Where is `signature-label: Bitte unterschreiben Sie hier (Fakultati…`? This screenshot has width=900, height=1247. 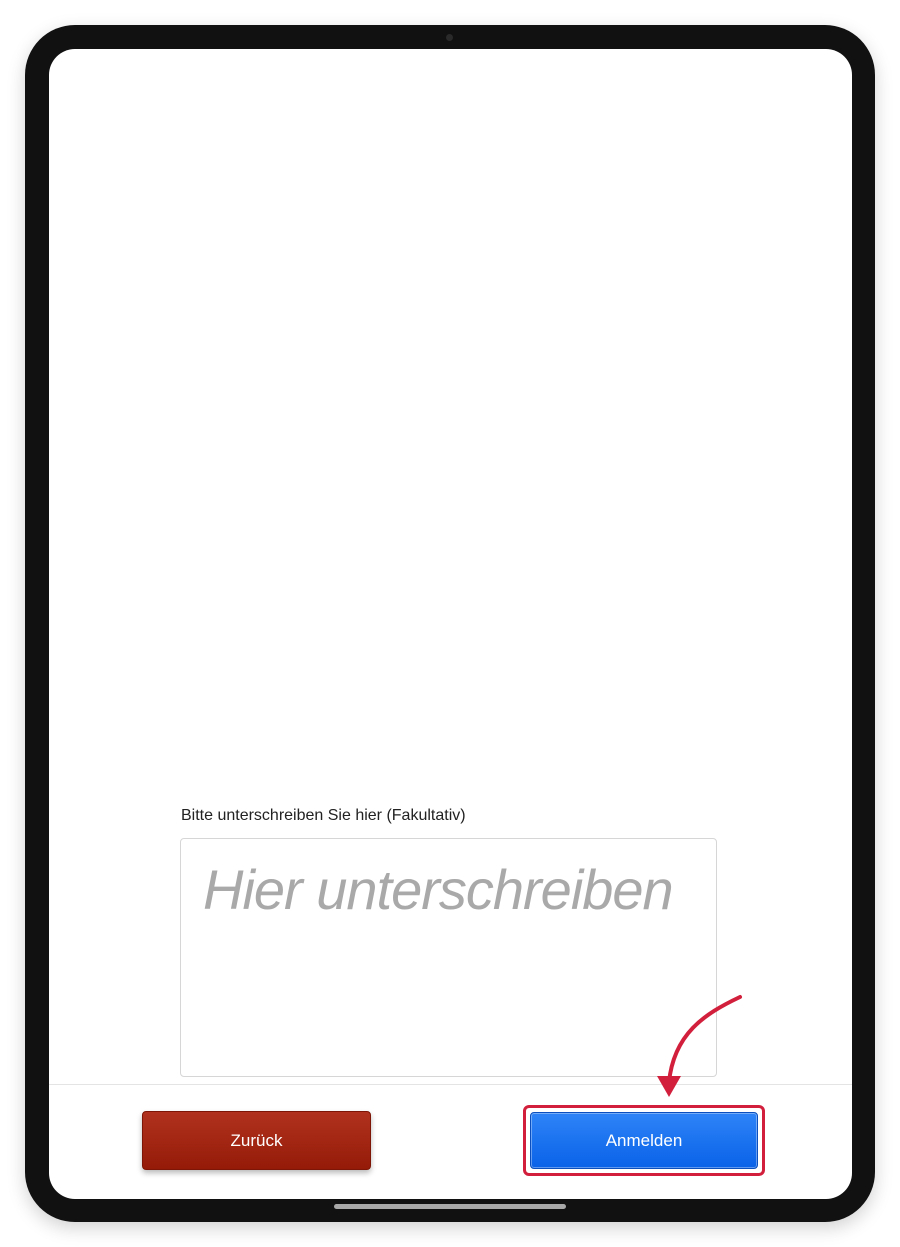 signature-label: Bitte unterschreiben Sie hier (Fakultati… is located at coordinates (323, 815).